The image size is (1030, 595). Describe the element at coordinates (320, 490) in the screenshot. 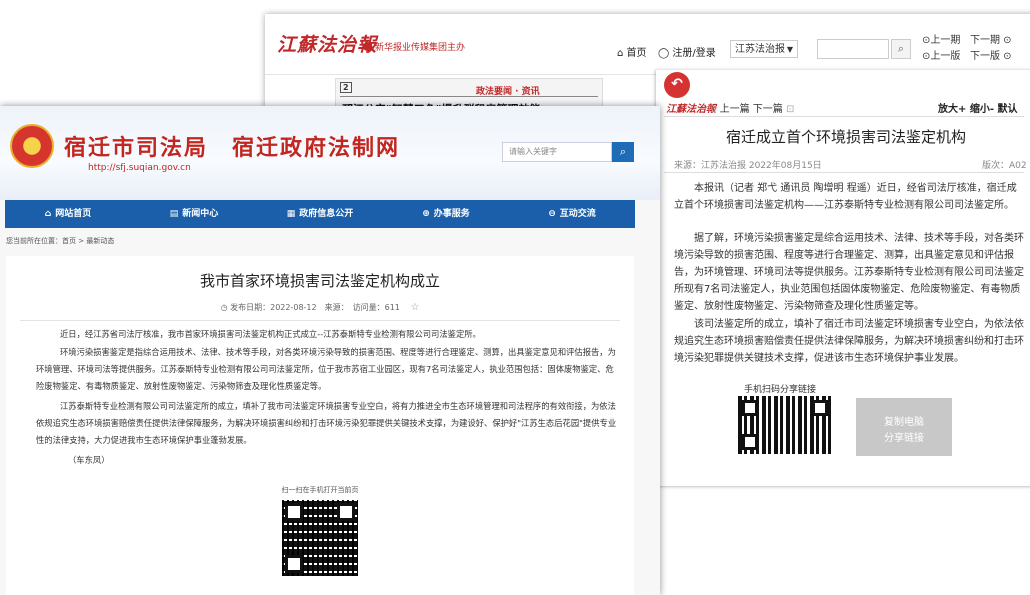

I see `scan-qr-label: 扫一扫在手机打开当前页` at that location.